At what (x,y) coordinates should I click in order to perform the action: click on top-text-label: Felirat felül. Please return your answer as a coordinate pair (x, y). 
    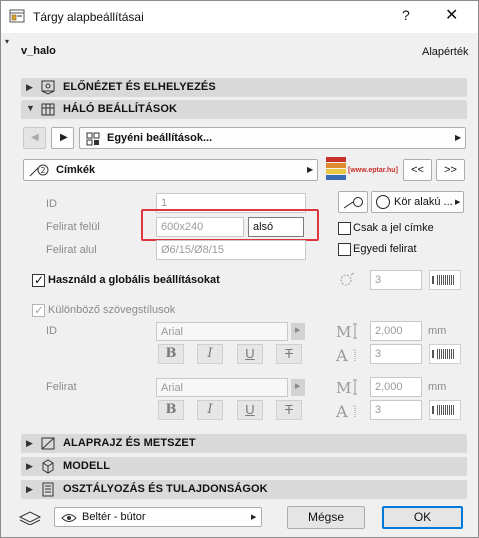
    Looking at the image, I should click on (73, 227).